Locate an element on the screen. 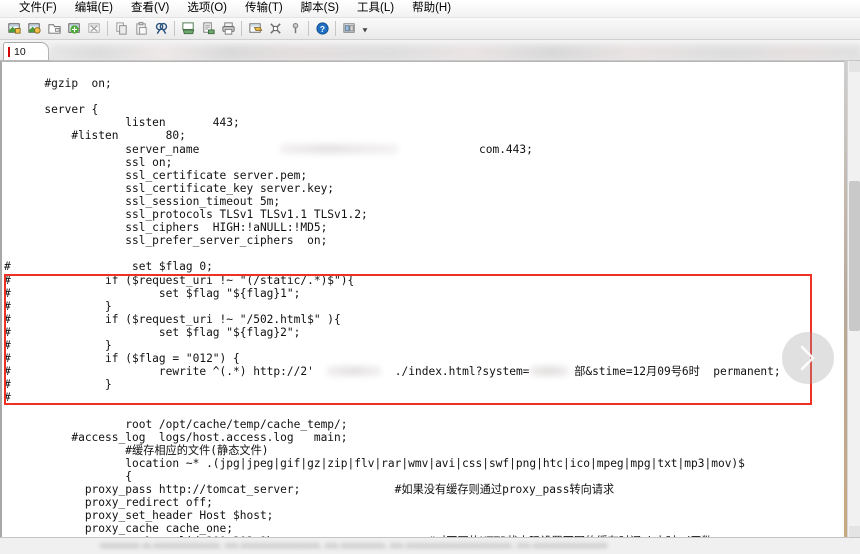  terminal-line: ssl_certificate_key server.key; is located at coordinates (169, 188).